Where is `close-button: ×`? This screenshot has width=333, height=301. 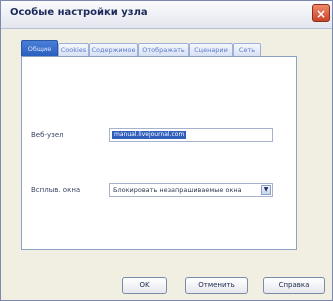
close-button: × is located at coordinates (321, 13).